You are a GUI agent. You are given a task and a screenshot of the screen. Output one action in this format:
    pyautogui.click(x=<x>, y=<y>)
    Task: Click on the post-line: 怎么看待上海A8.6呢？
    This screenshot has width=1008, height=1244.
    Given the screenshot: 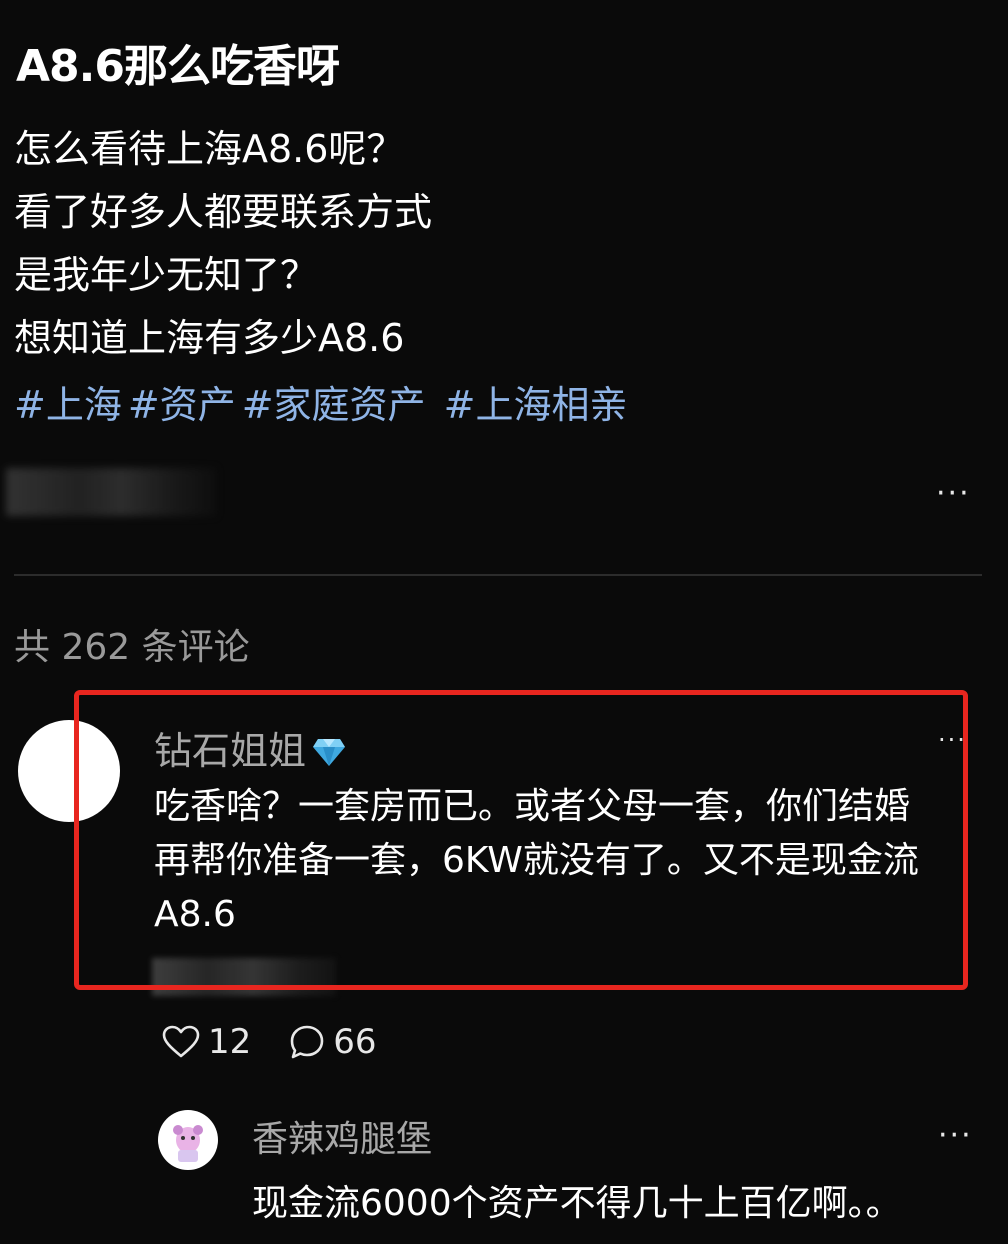 What is the action you would take?
    pyautogui.click(x=209, y=149)
    